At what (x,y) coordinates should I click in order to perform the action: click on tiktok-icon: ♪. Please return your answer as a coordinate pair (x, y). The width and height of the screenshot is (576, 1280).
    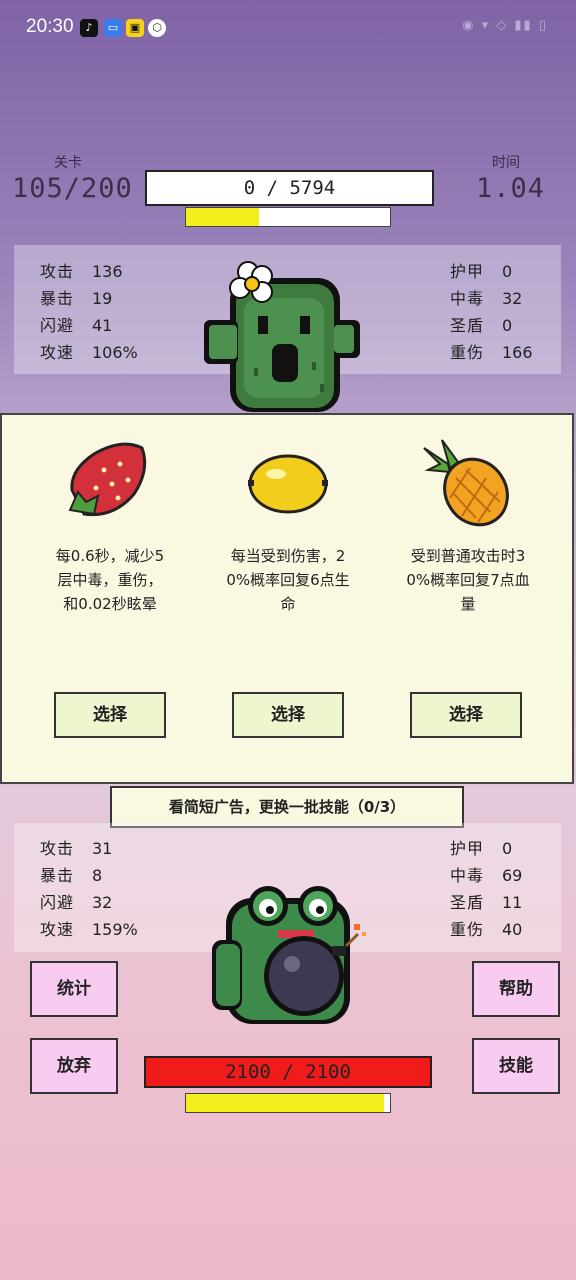
    Looking at the image, I should click on (89, 28).